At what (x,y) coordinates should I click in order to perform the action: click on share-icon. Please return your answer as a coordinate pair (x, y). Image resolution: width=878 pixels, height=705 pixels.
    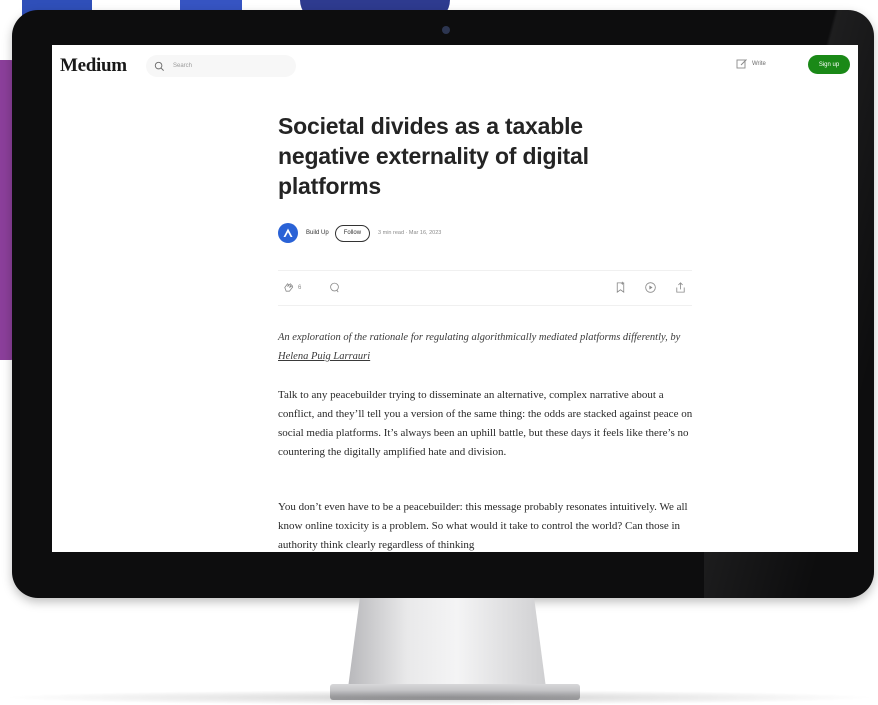
    Looking at the image, I should click on (680, 287).